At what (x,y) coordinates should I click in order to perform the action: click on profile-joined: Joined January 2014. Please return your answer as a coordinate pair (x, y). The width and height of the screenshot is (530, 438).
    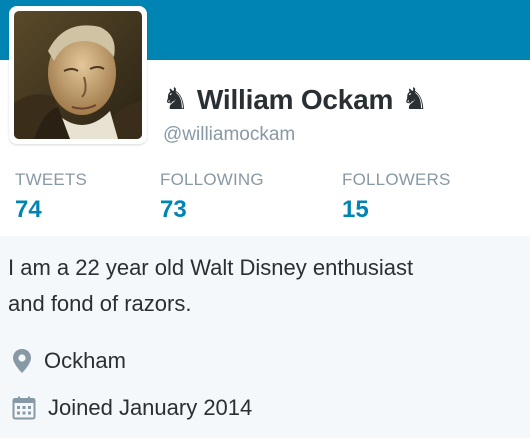
    Looking at the image, I should click on (132, 408).